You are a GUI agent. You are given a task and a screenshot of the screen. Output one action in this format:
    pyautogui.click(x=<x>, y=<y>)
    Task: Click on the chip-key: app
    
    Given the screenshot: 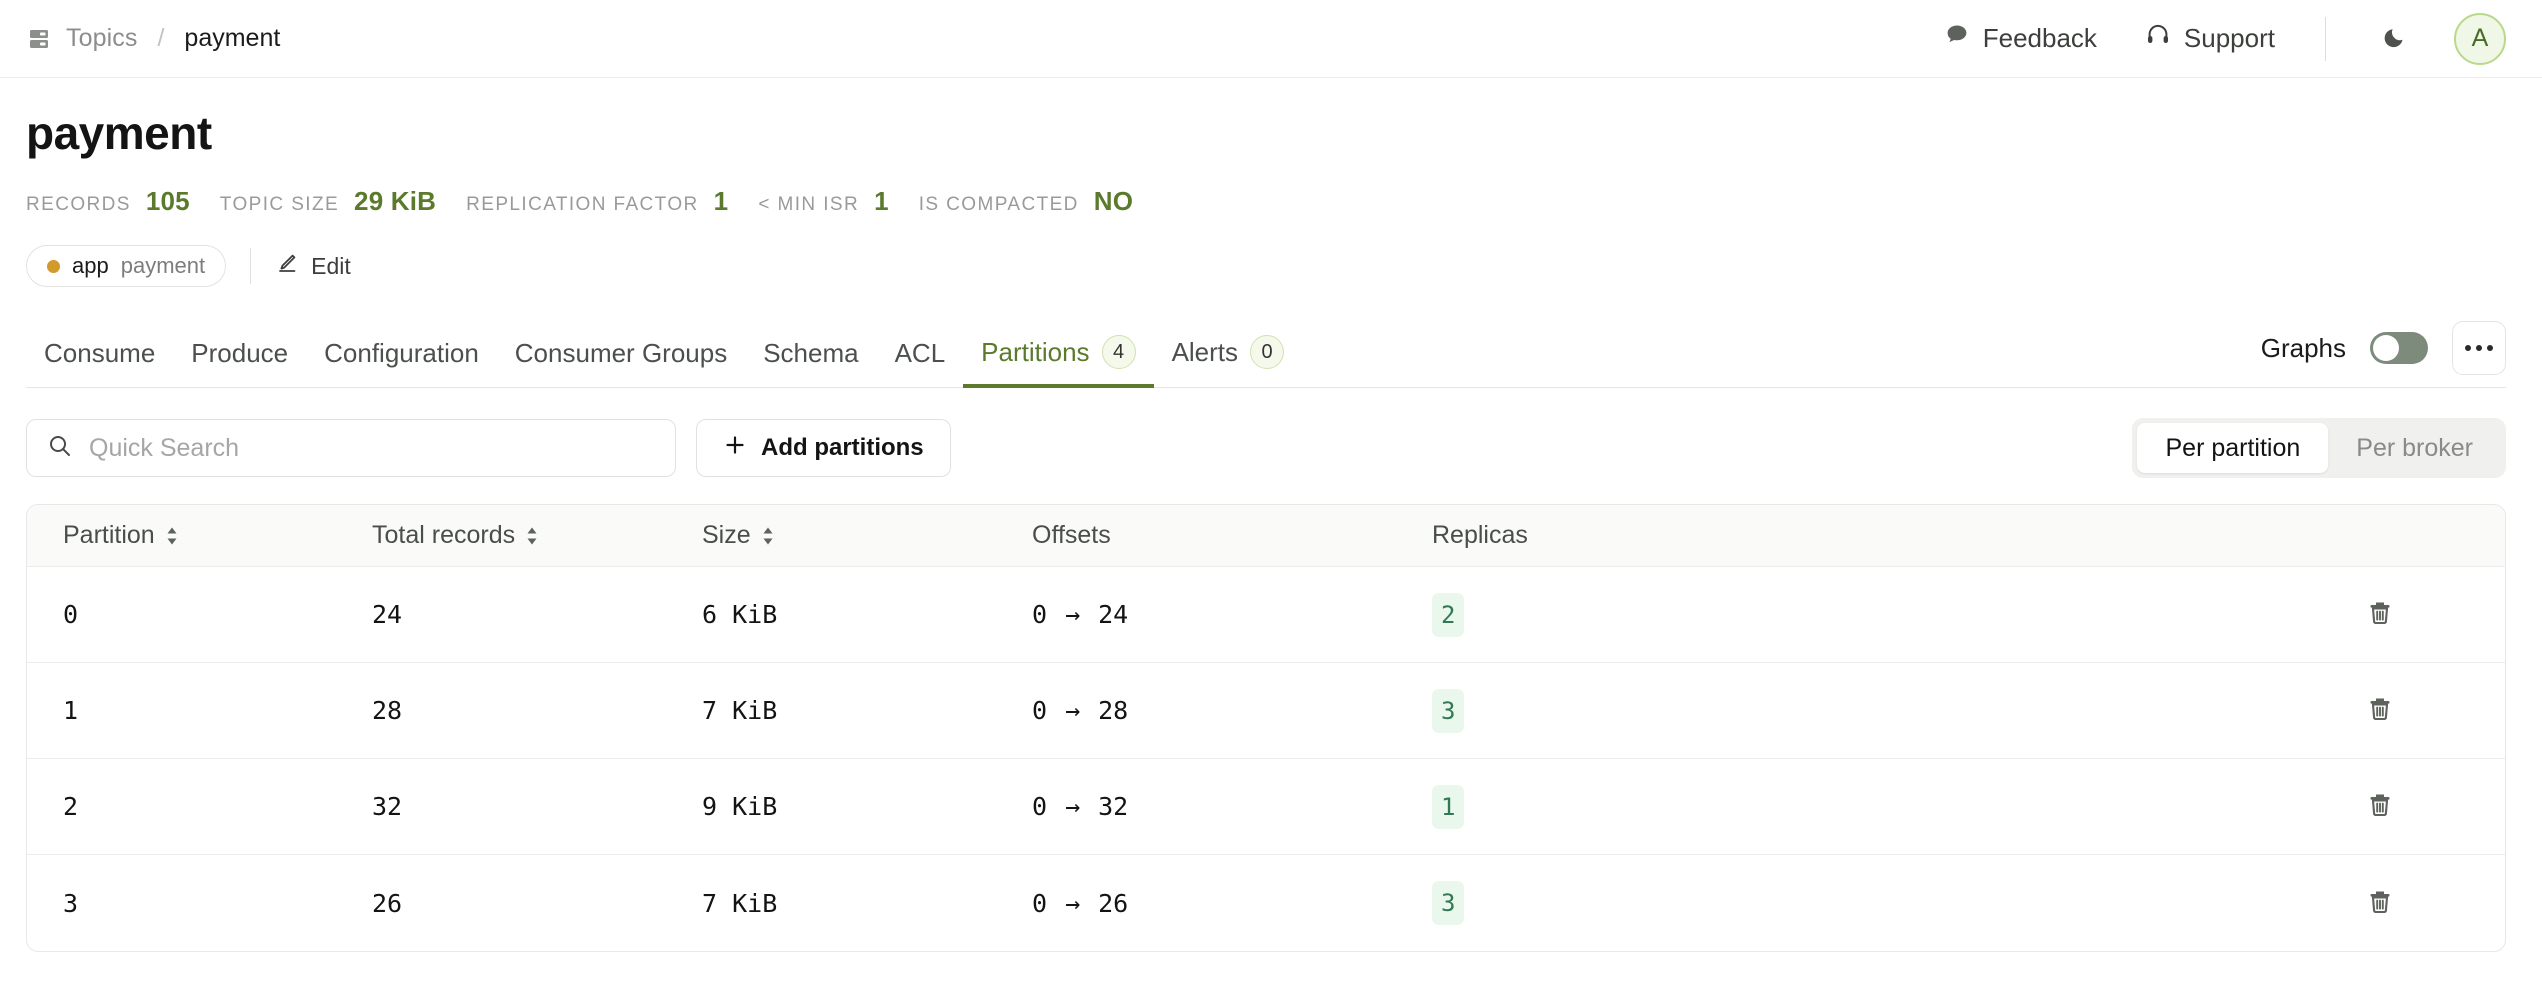 What is the action you would take?
    pyautogui.click(x=90, y=265)
    